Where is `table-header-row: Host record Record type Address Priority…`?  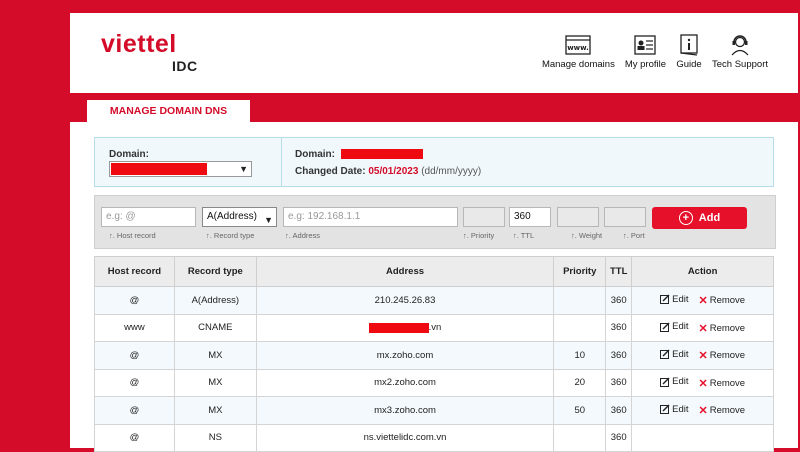 table-header-row: Host record Record type Address Priority… is located at coordinates (434, 271).